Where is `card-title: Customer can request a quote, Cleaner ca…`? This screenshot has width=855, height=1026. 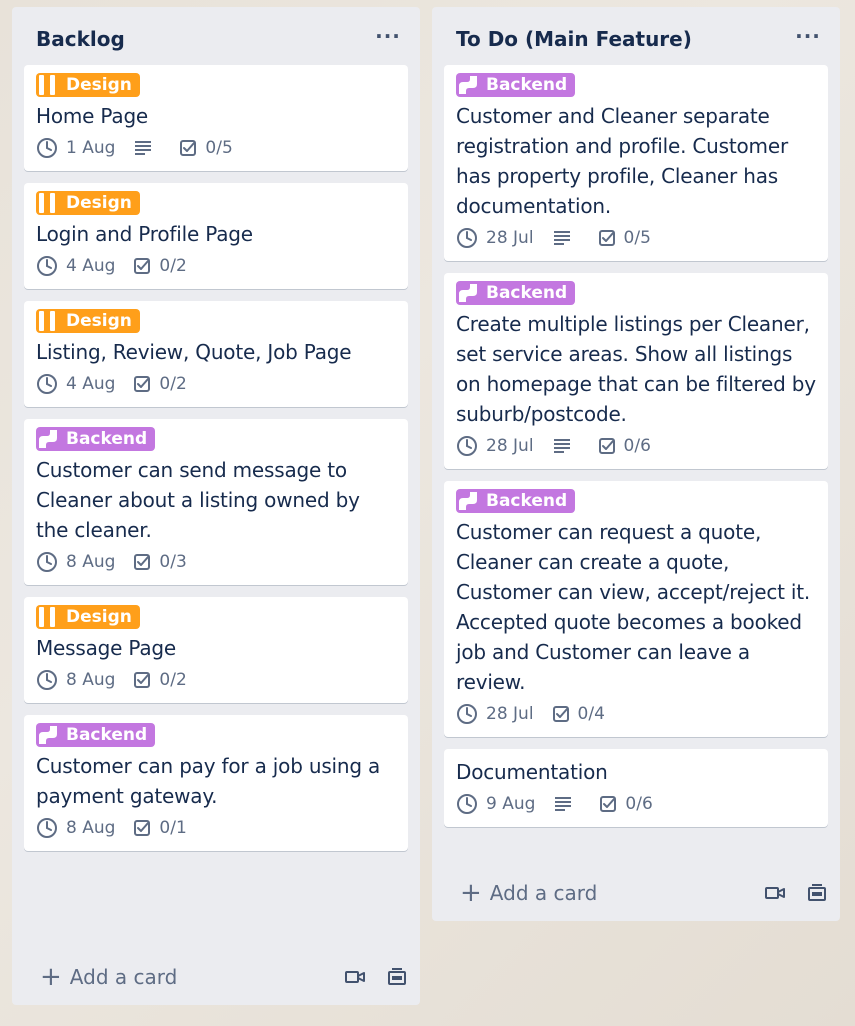
card-title: Customer can request a quote, Cleaner ca… is located at coordinates (633, 607).